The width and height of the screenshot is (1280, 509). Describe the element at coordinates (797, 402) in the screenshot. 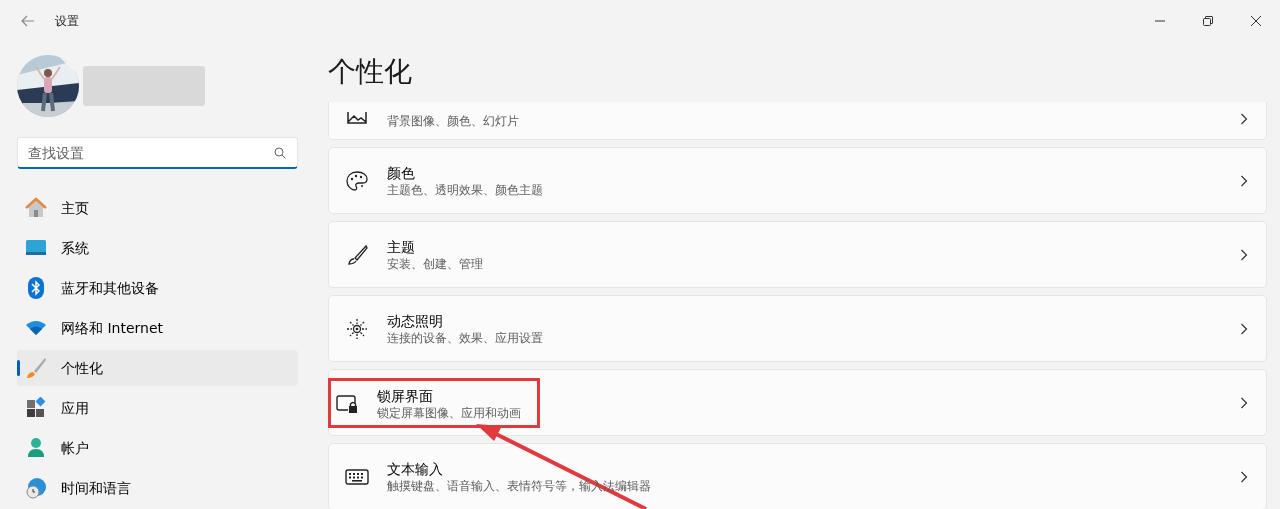

I see `settings-card: 锁屏界面 锁定屏幕图像、应用和动画` at that location.